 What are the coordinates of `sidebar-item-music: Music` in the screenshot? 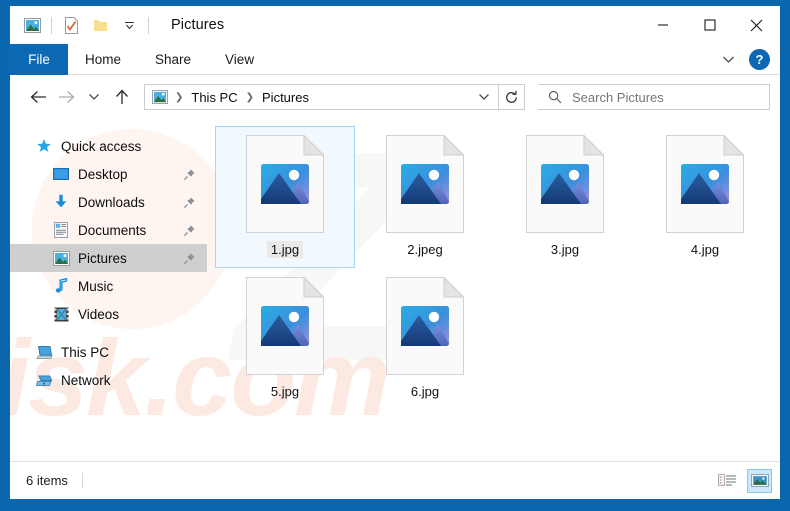 It's located at (108, 286).